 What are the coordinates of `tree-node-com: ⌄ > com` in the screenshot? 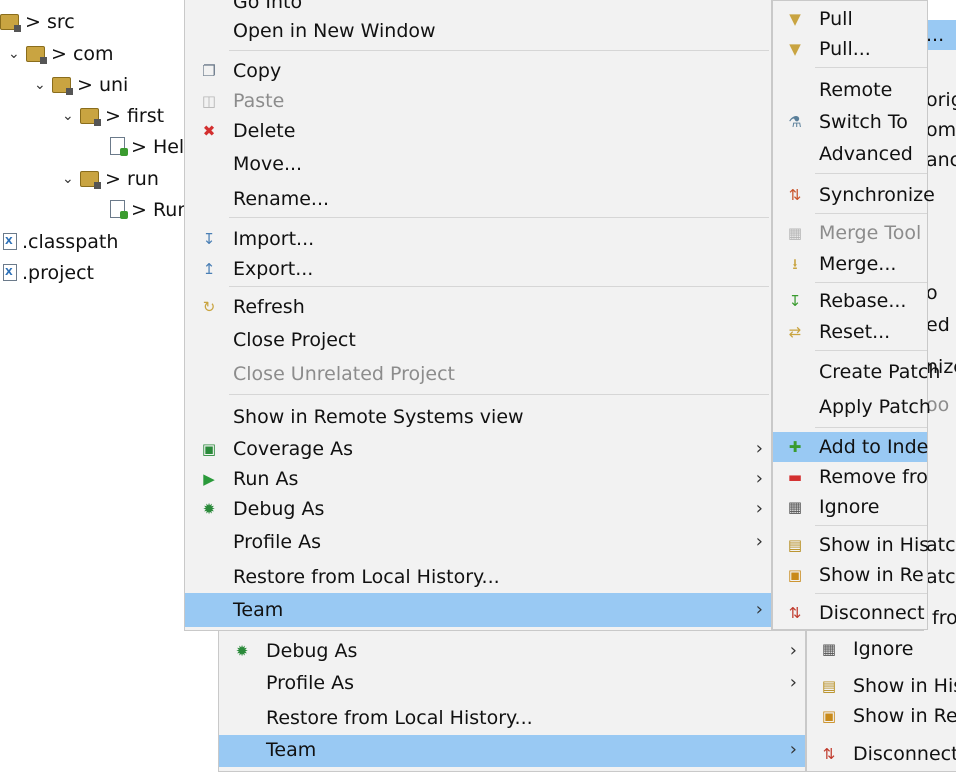 It's located at (61, 54).